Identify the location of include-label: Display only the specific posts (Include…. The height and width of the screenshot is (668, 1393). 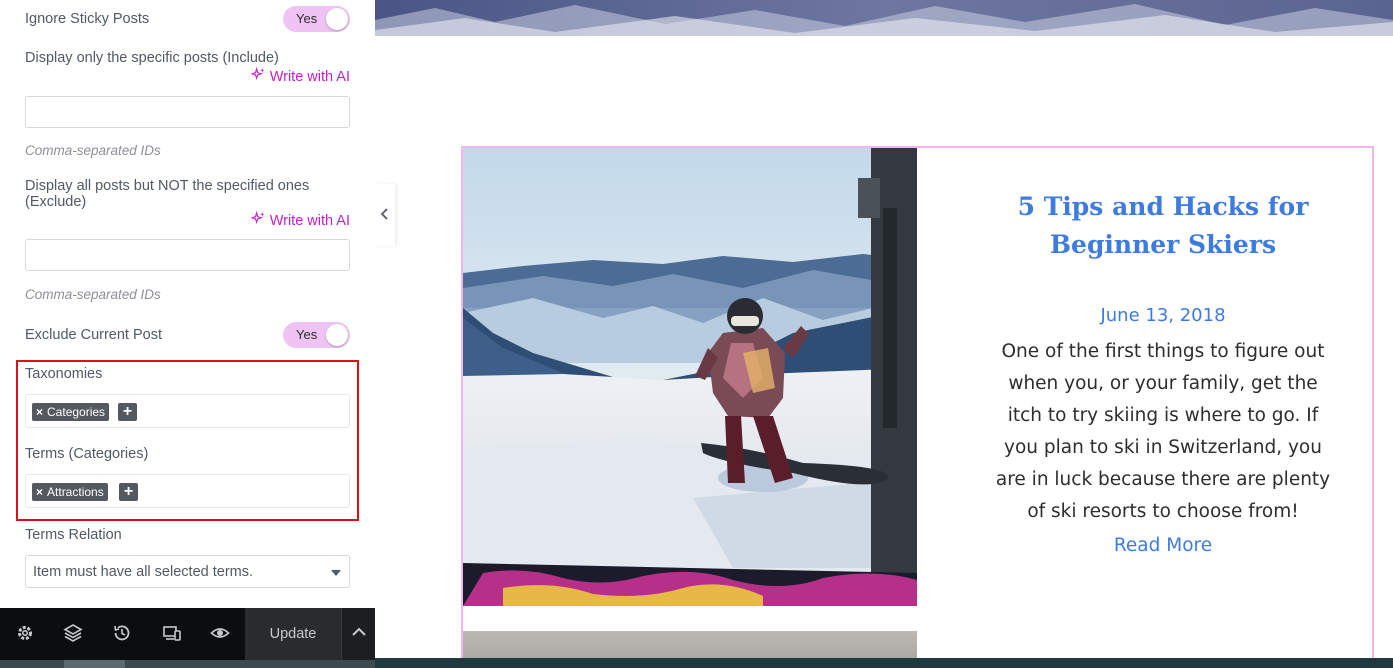
(152, 58).